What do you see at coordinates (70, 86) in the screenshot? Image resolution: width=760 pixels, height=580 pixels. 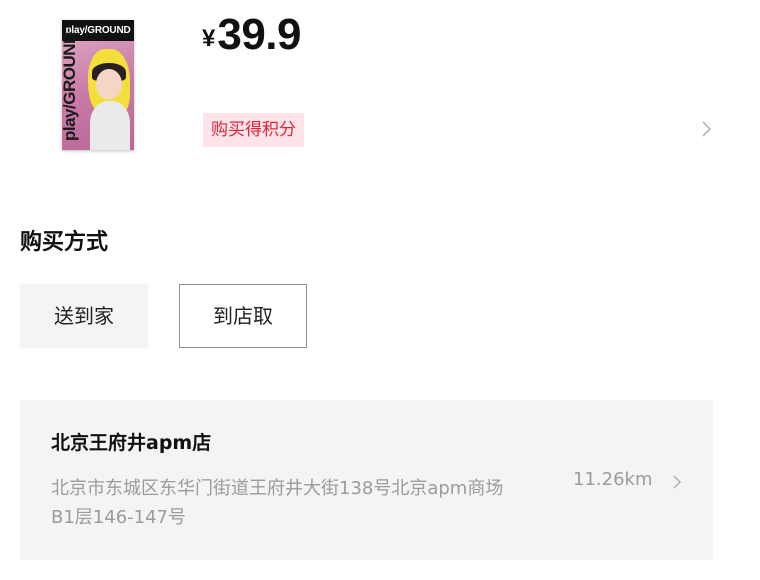 I see `magazine-spine-title: play/GROUND` at bounding box center [70, 86].